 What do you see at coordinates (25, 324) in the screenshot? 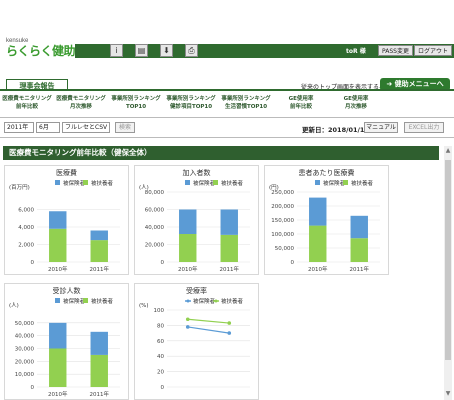
I see `y-tick-label: 50,000` at bounding box center [25, 324].